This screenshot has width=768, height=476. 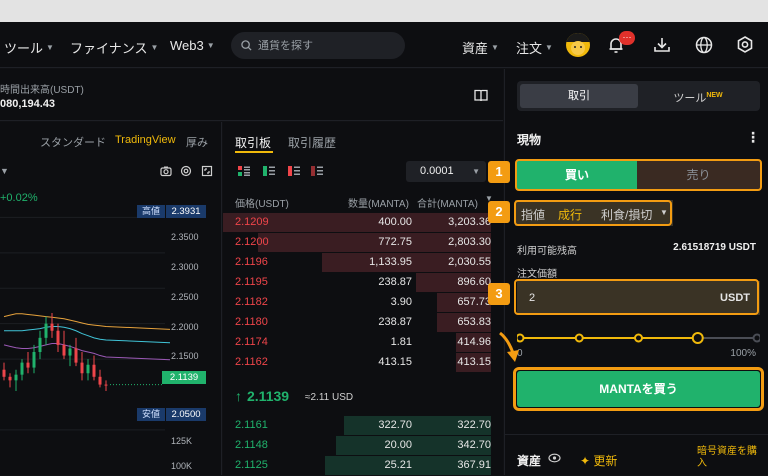 I want to click on ask-price: 2.1180, so click(x=251, y=322).